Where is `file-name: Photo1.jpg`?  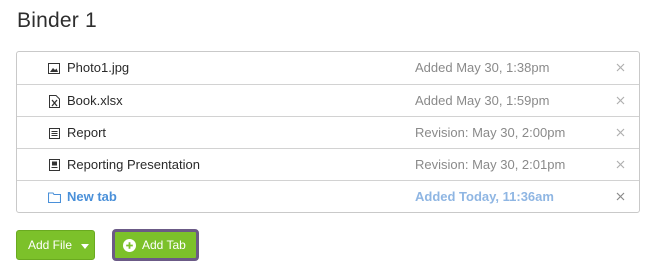
file-name: Photo1.jpg is located at coordinates (98, 67).